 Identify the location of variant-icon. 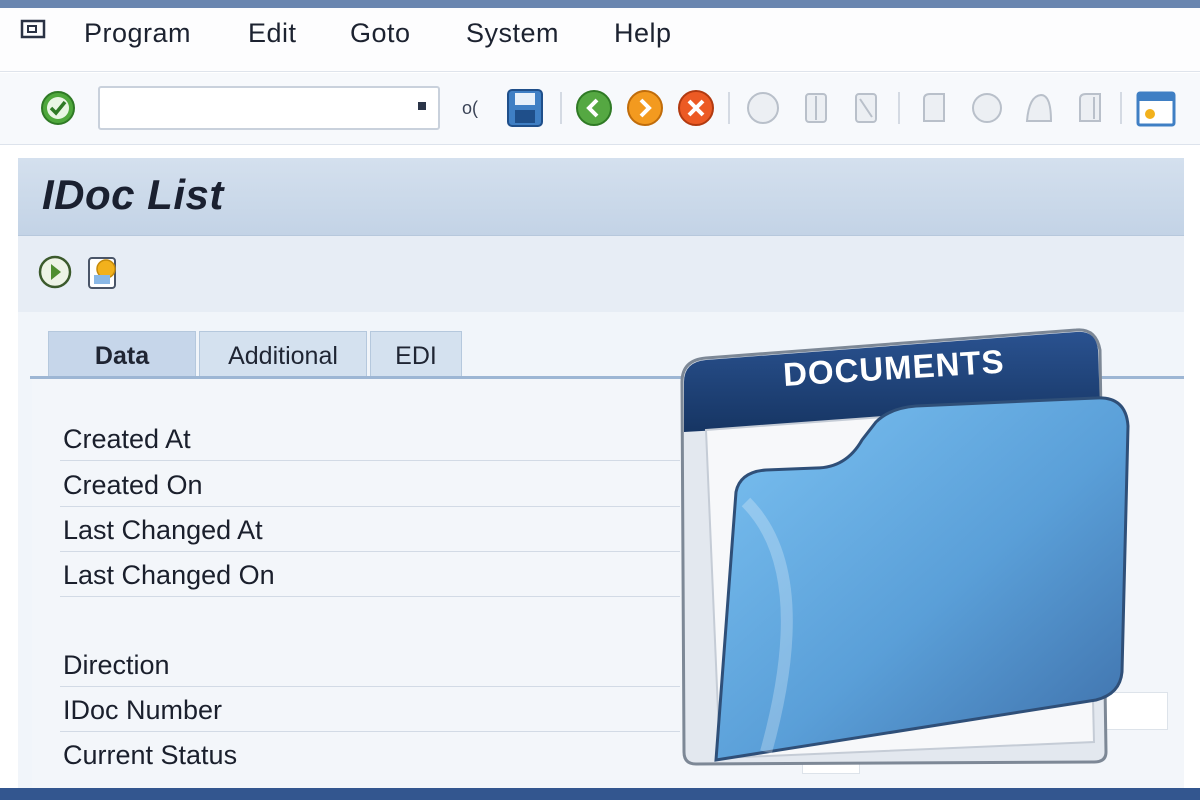
(104, 274).